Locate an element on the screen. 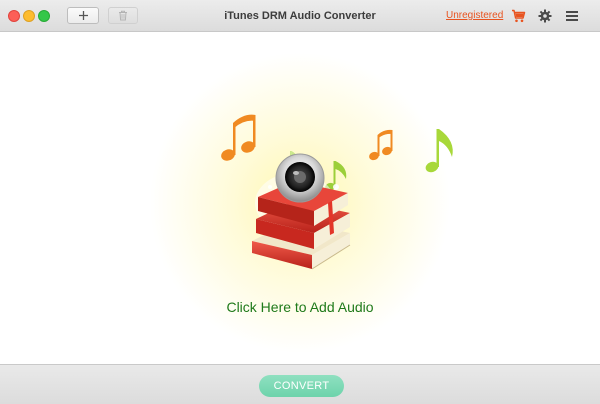 The image size is (600, 404). gear-icon is located at coordinates (545, 16).